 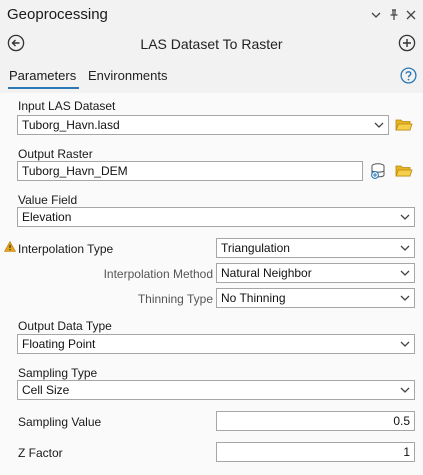 What do you see at coordinates (253, 298) in the screenshot?
I see `thinning-type-value: No Thinning` at bounding box center [253, 298].